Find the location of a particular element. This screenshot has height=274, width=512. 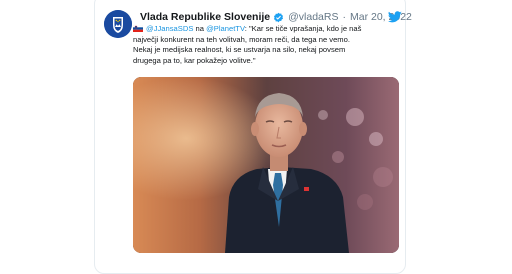

government-crest-icon is located at coordinates (118, 24).